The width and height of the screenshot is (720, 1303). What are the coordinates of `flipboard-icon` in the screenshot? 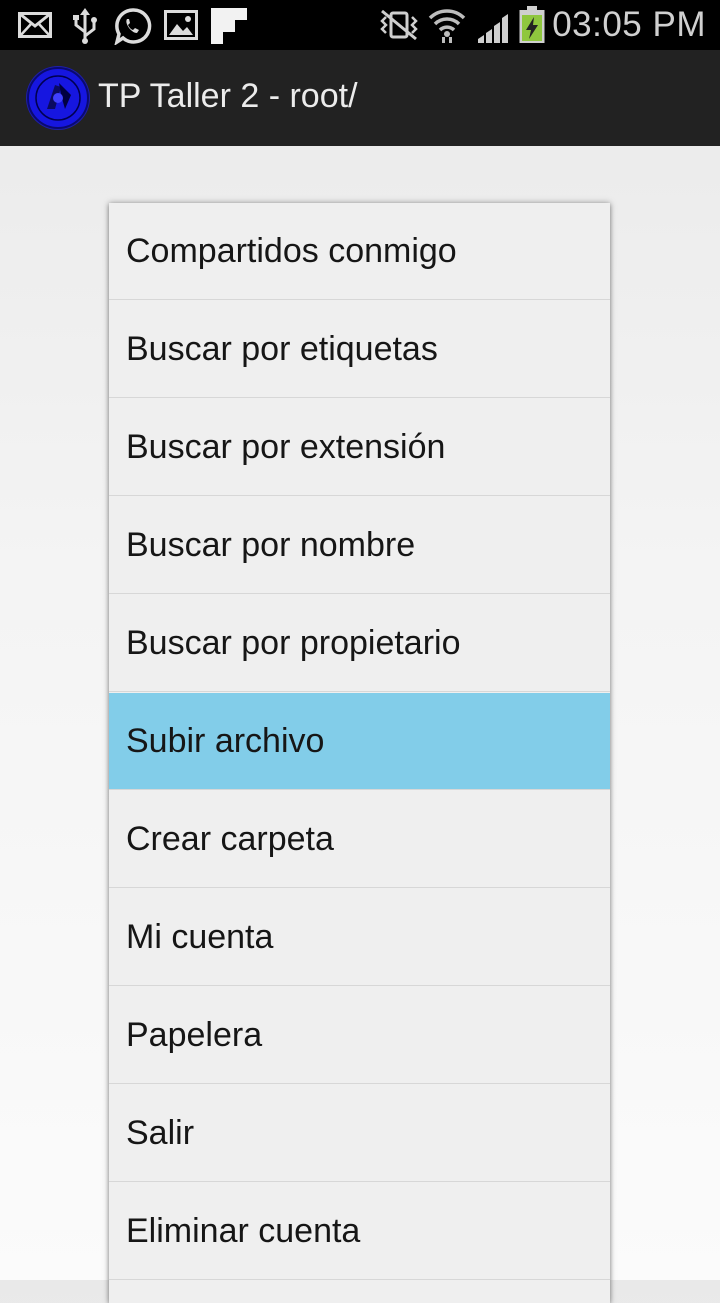 It's located at (229, 26).